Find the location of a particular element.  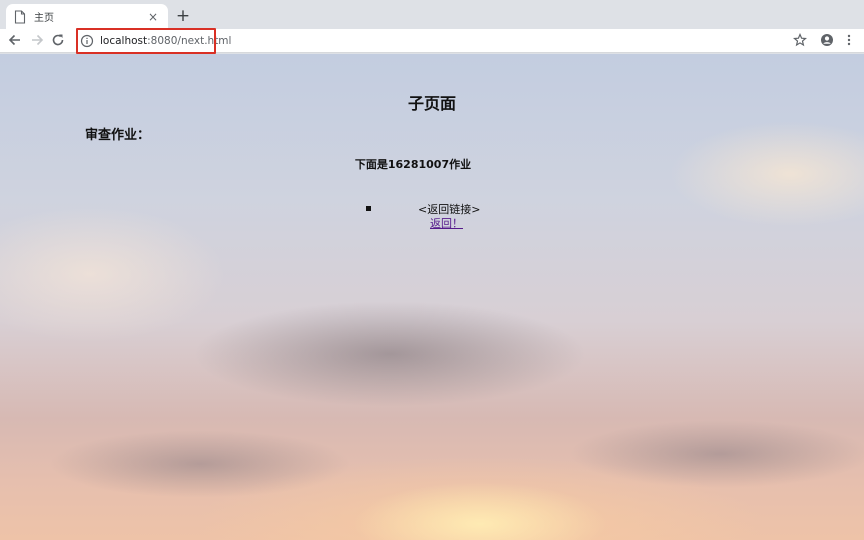

section-heading: 审查作业： is located at coordinates (118, 135).